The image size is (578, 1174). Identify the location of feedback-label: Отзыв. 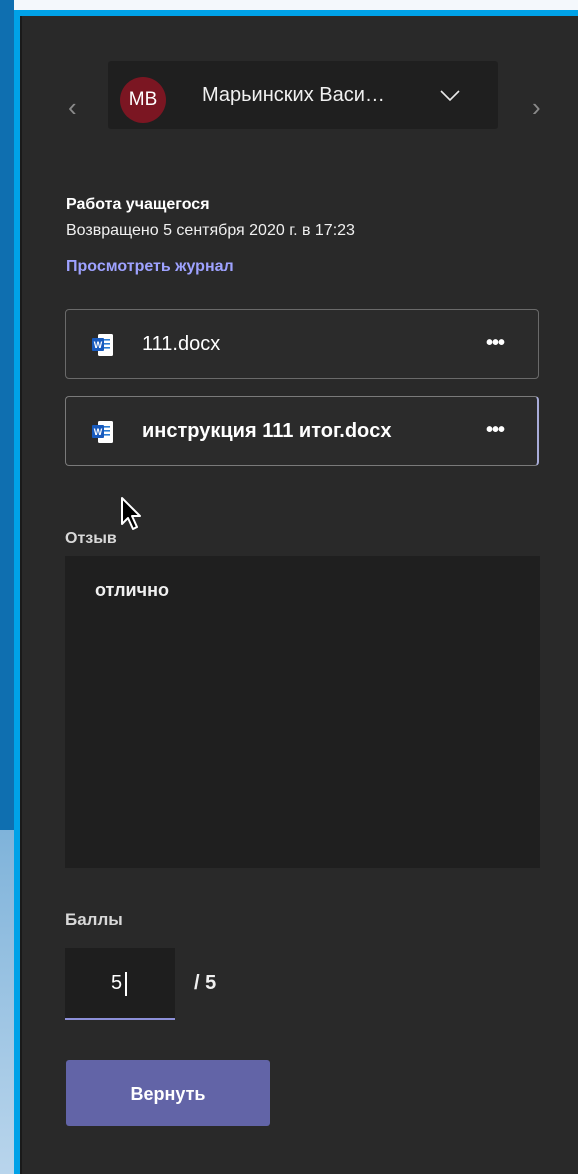
(91, 538).